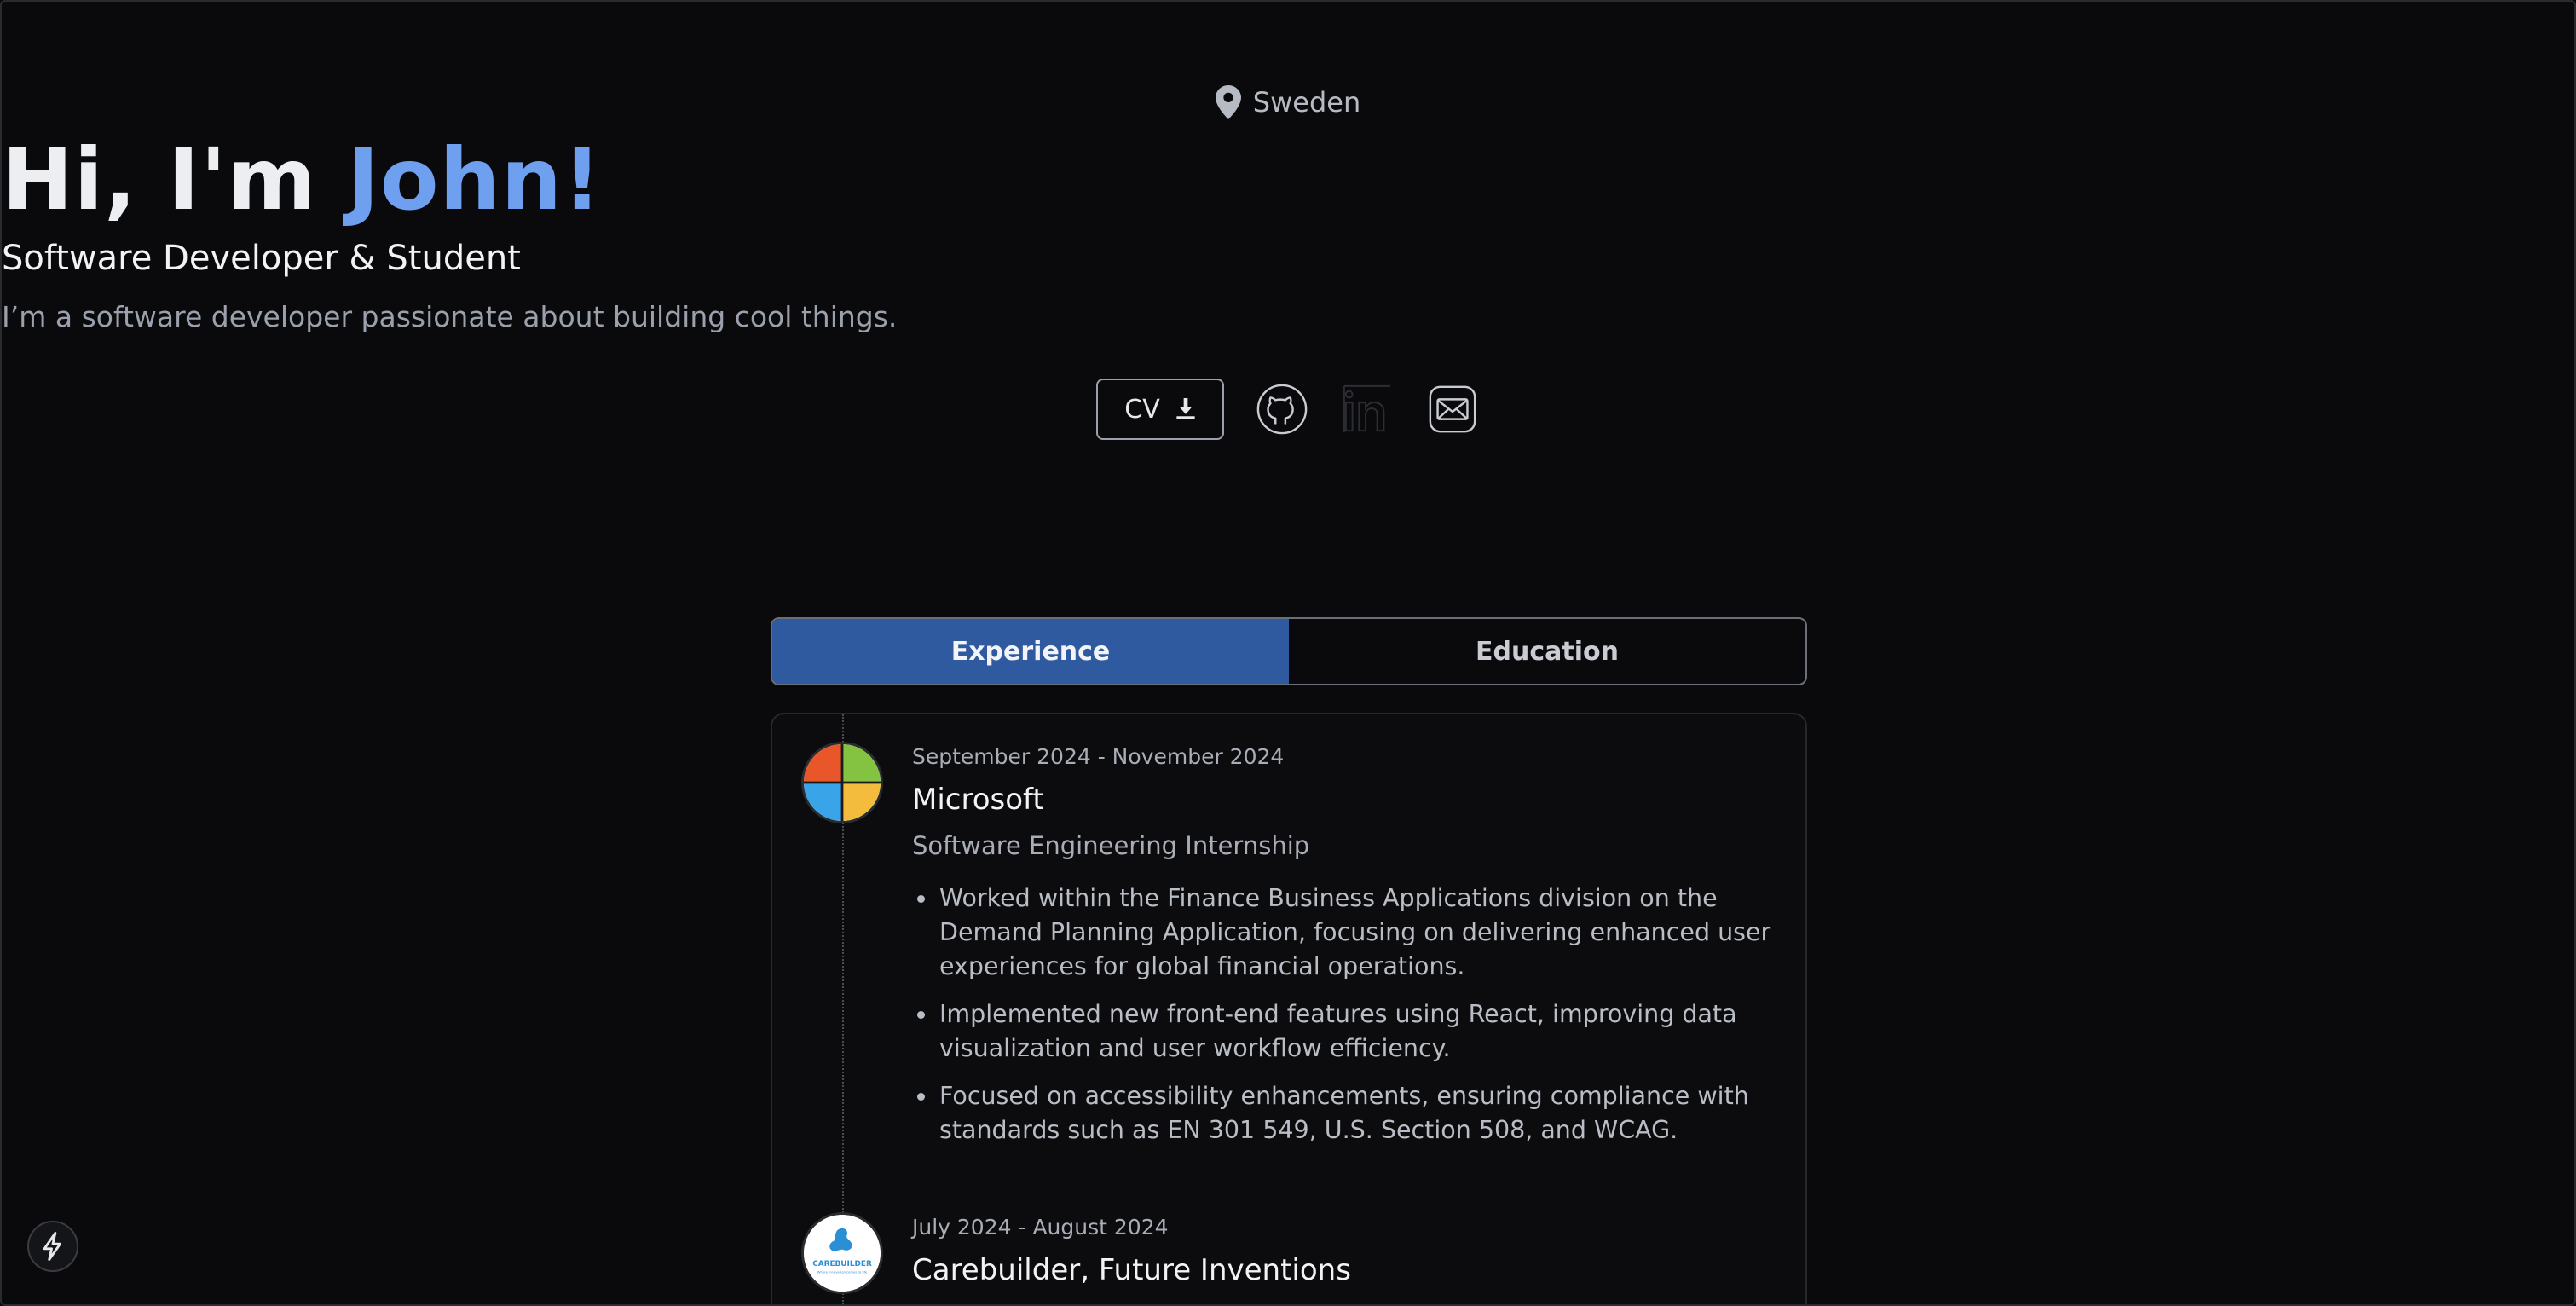 Image resolution: width=2576 pixels, height=1306 pixels. I want to click on tab-experience: Experience, so click(1030, 652).